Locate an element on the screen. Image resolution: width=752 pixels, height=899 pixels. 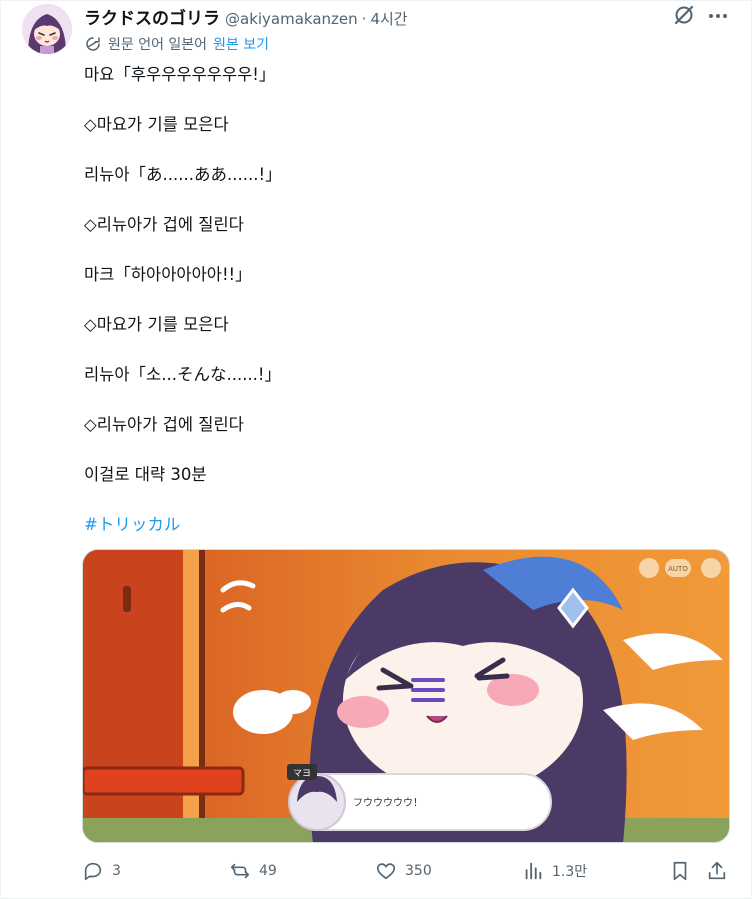
repost-button: 49 is located at coordinates (253, 871).